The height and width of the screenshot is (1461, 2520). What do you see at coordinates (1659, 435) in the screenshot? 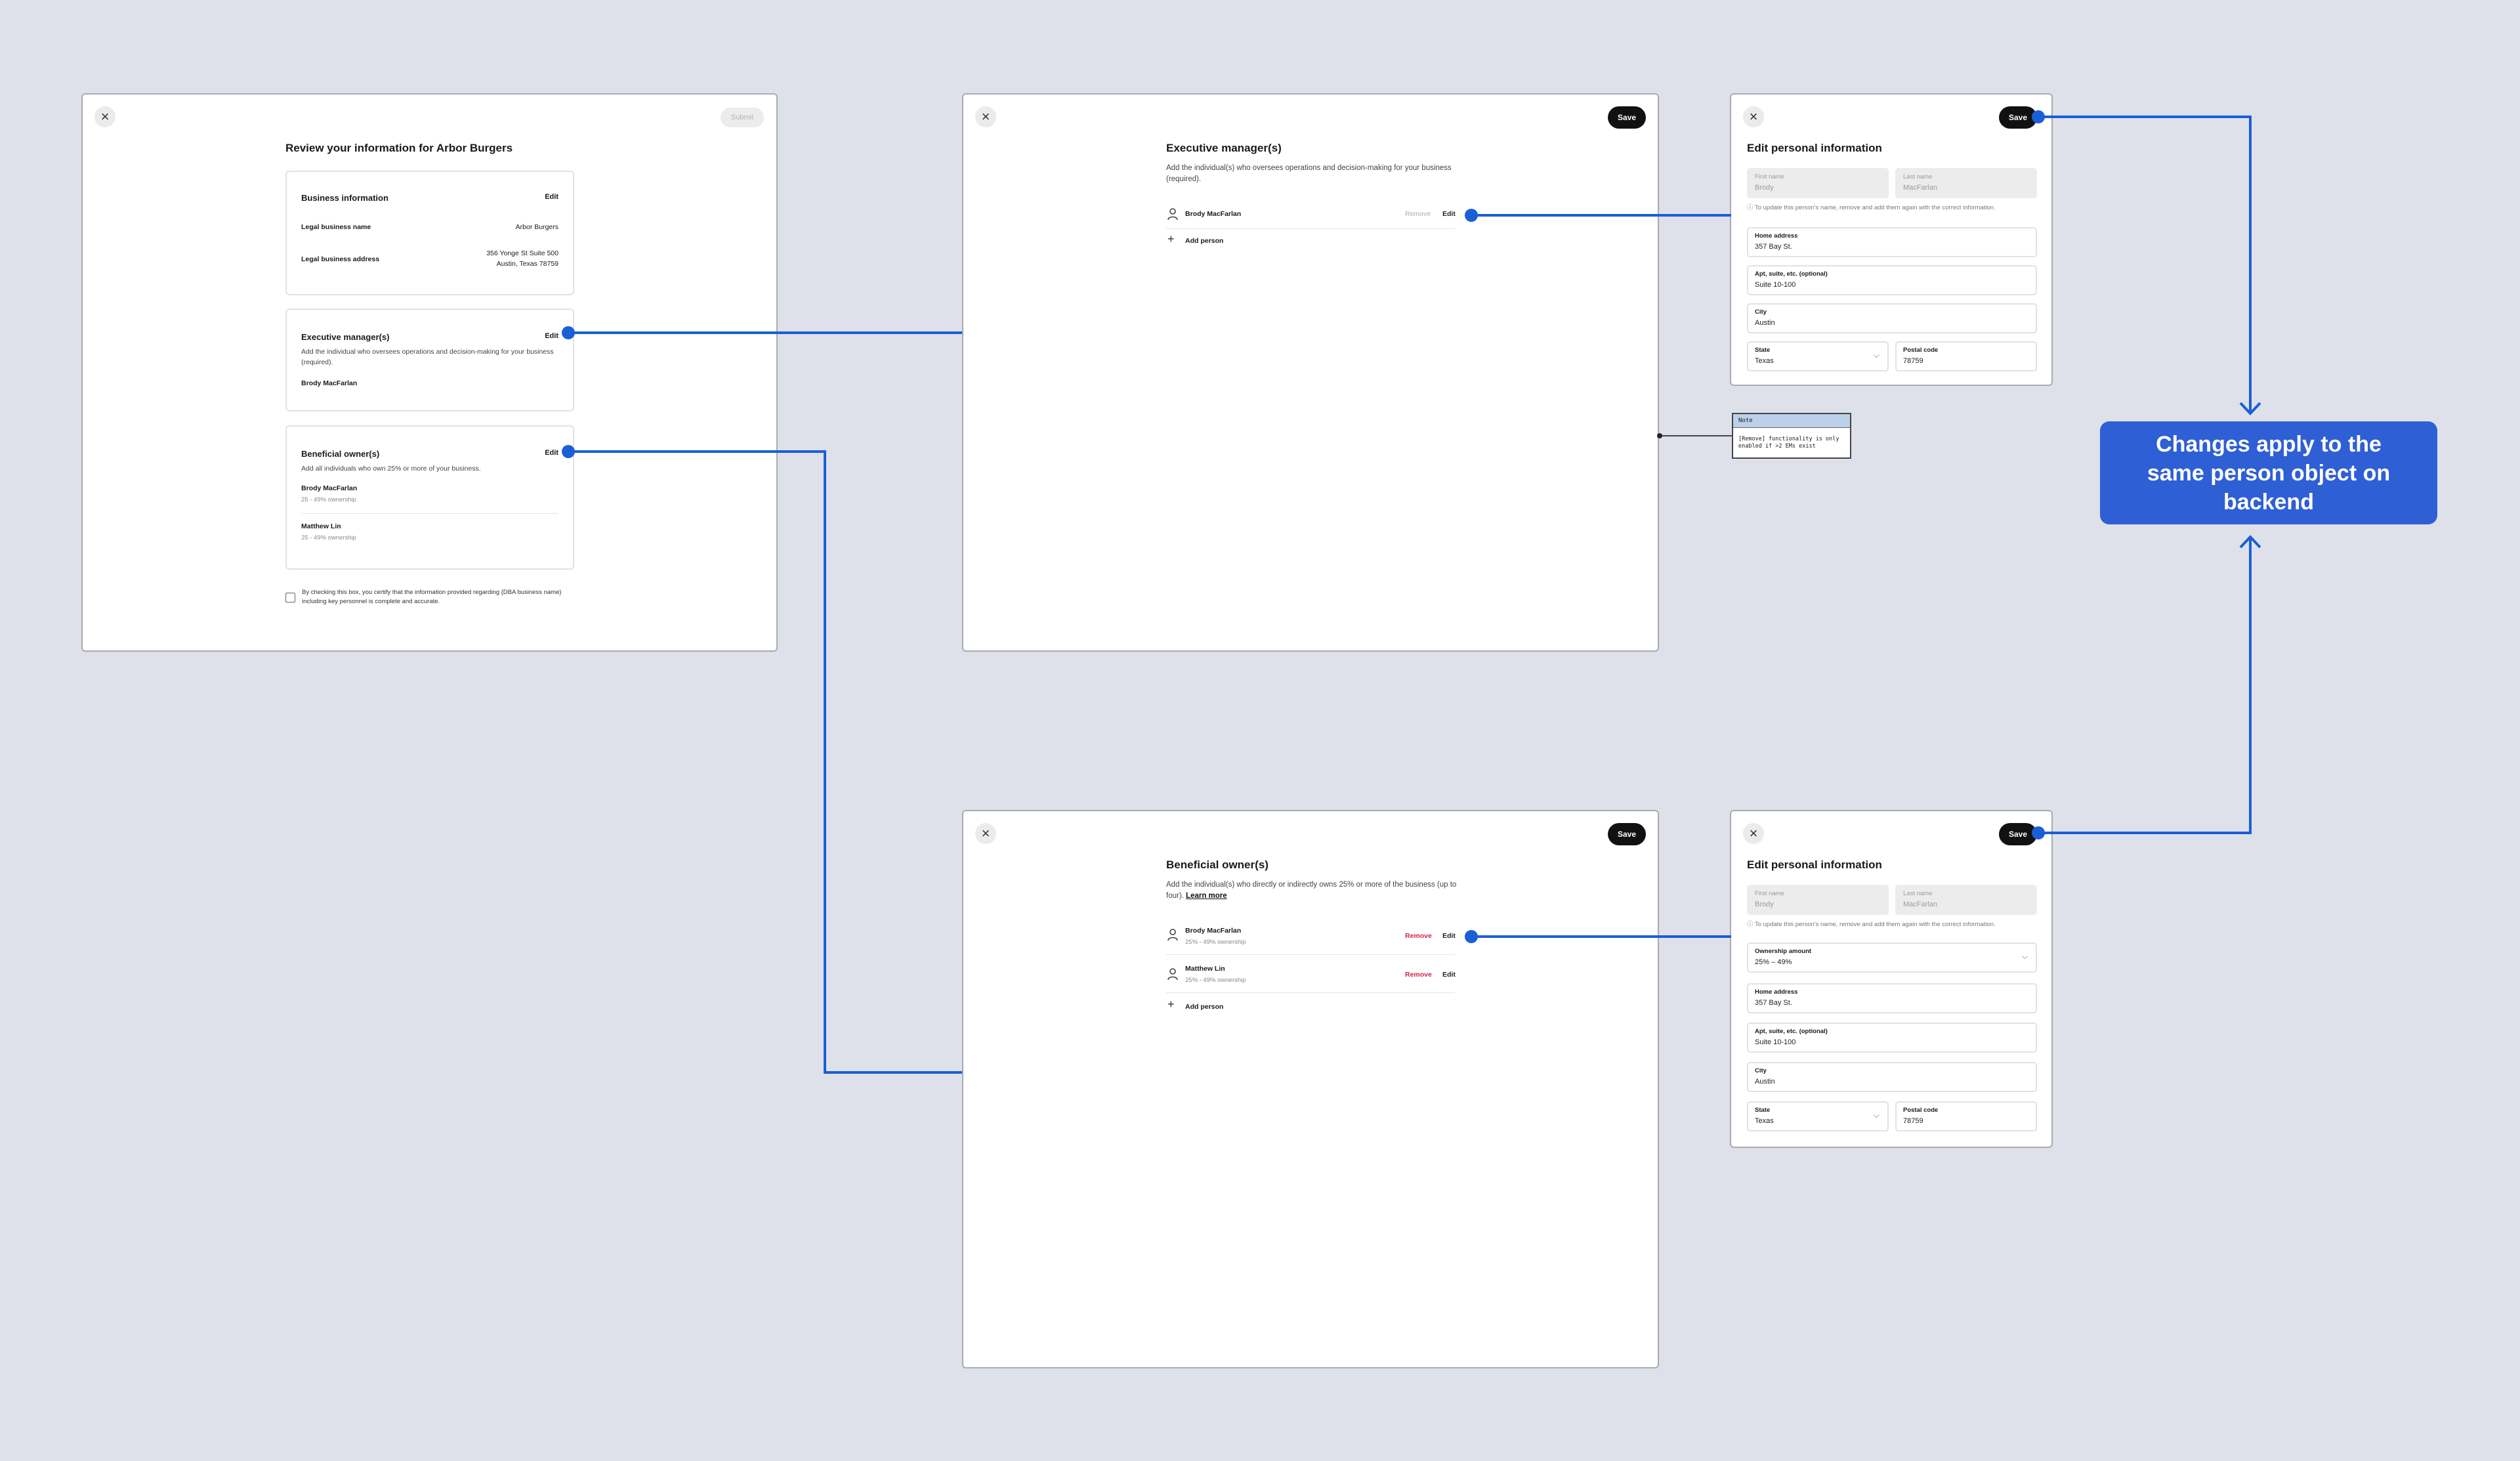
I see `note-connector-dot` at bounding box center [1659, 435].